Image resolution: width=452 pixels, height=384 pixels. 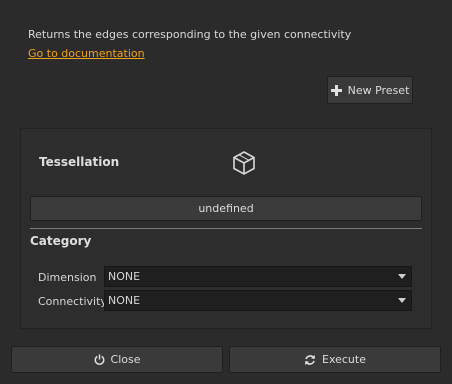 I want to click on close-label: Close, so click(x=125, y=359).